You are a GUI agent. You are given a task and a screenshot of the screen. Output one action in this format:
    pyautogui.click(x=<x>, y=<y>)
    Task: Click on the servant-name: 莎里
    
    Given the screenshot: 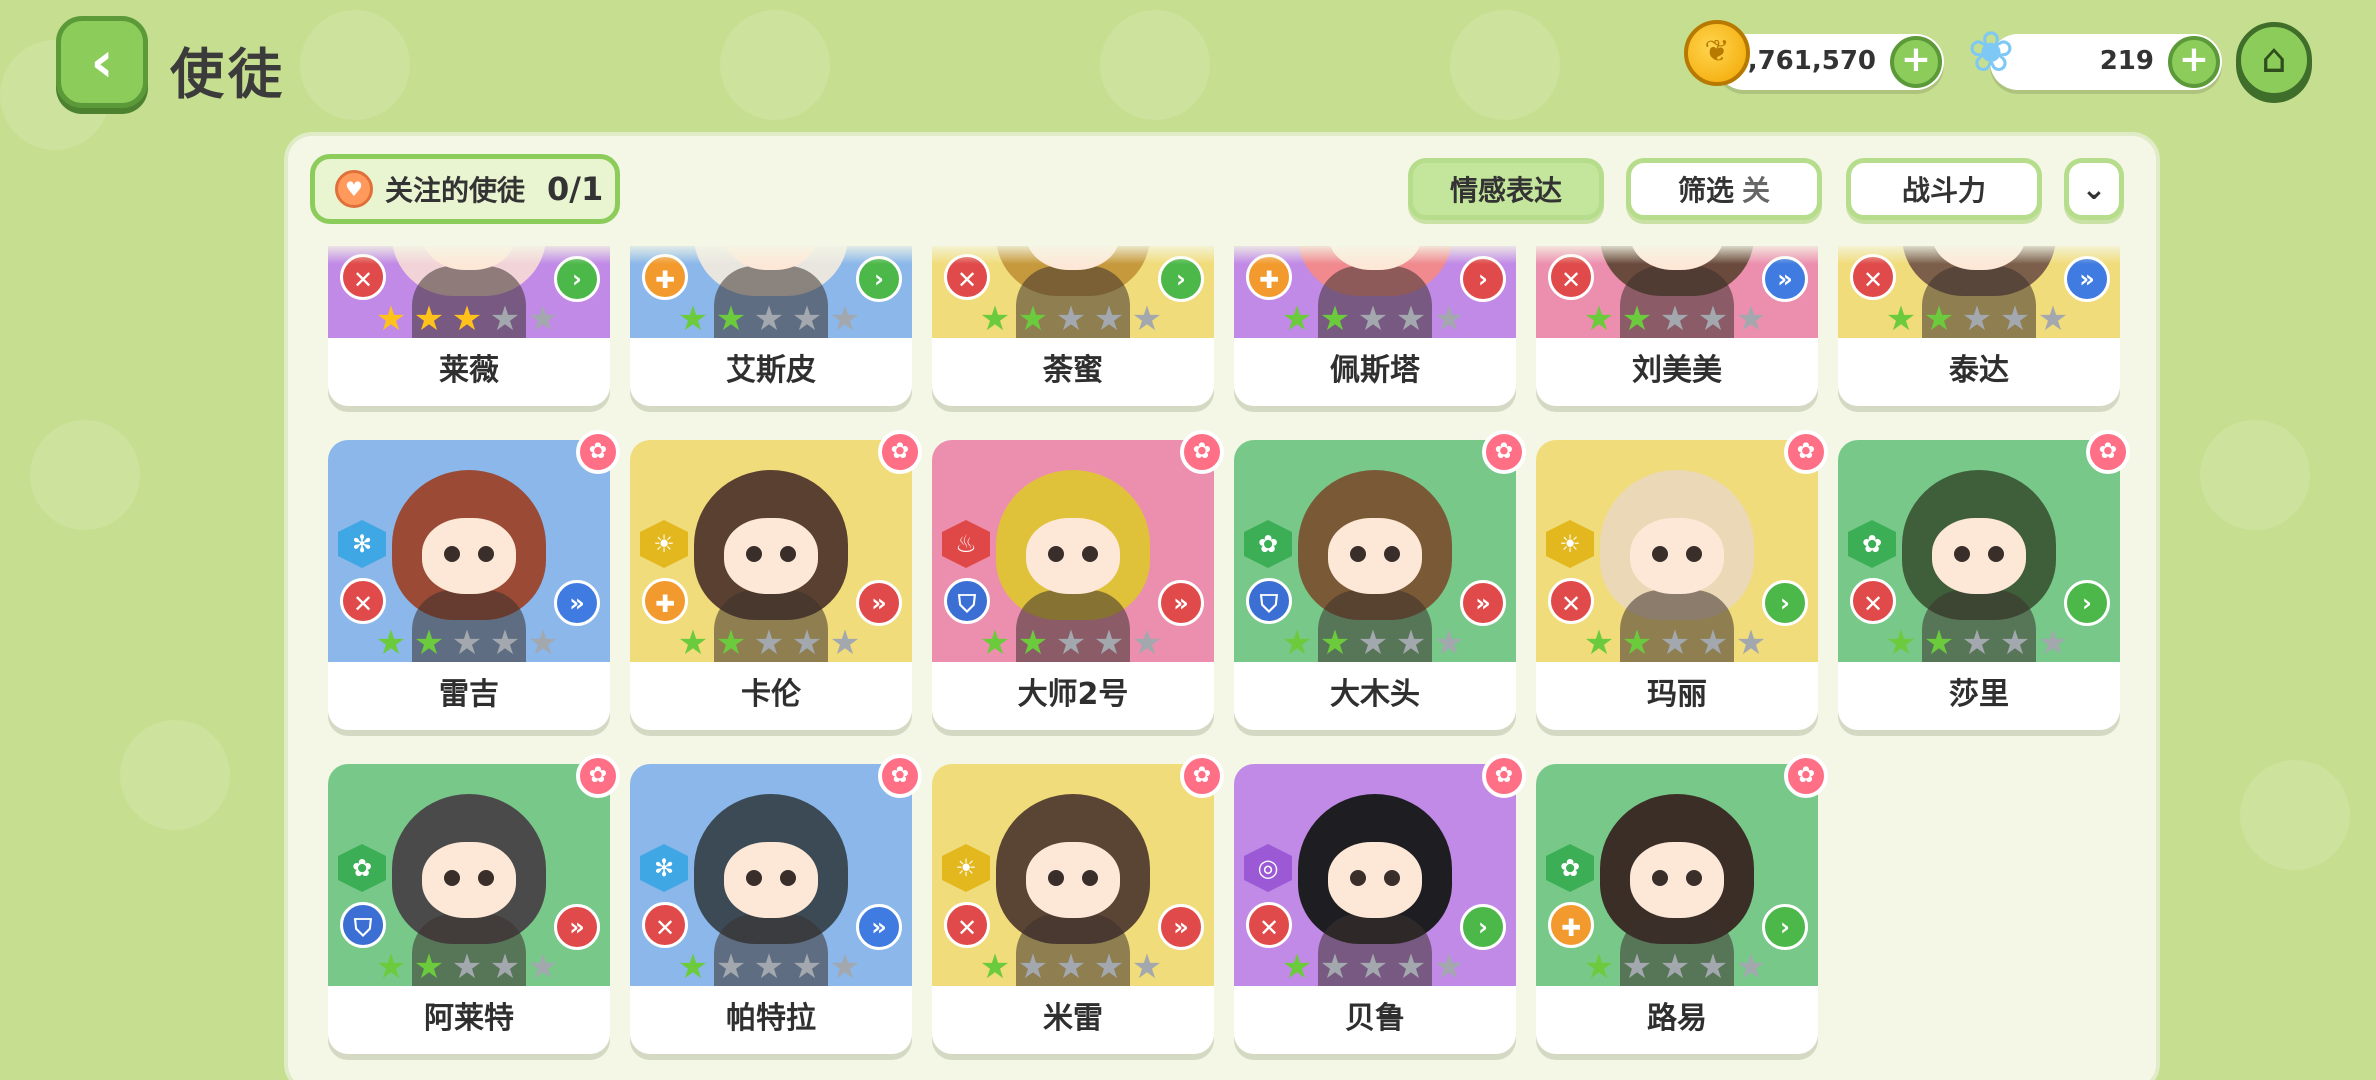 What is the action you would take?
    pyautogui.click(x=1979, y=694)
    